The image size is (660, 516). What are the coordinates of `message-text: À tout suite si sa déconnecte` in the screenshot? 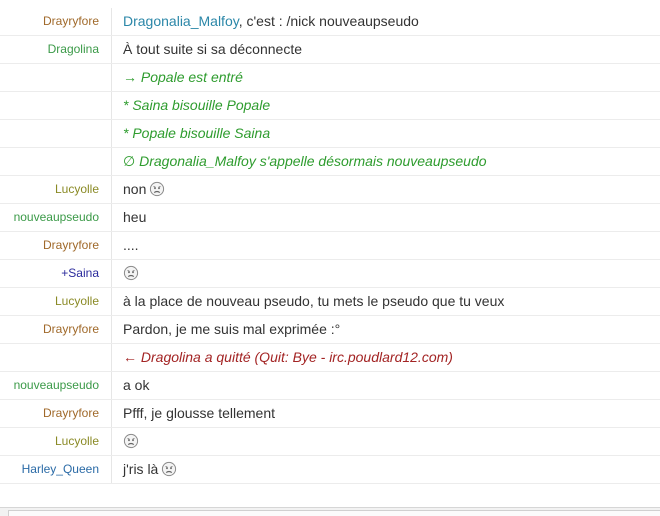 It's located at (212, 49).